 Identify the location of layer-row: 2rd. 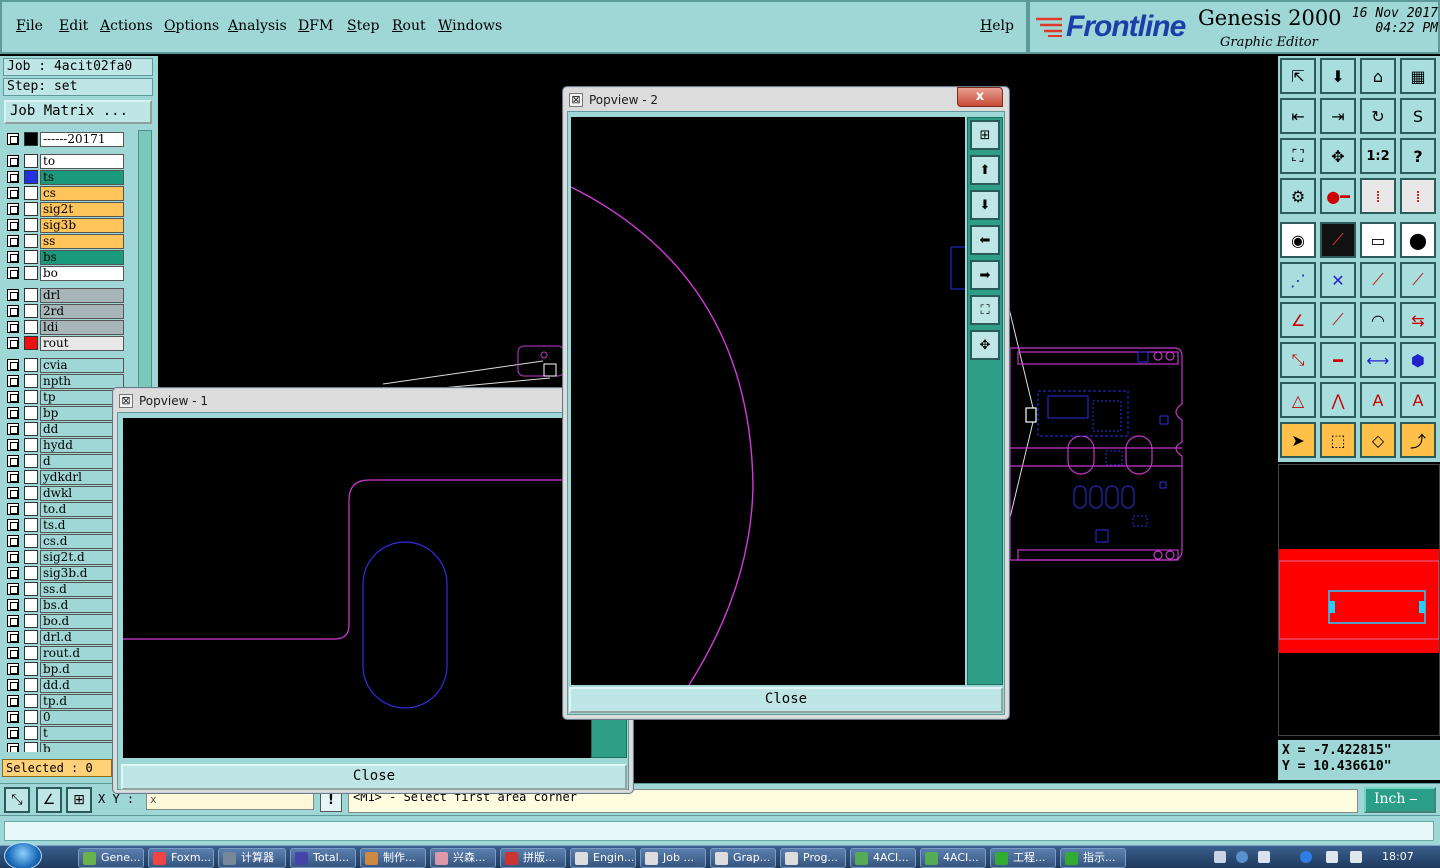
(66, 311).